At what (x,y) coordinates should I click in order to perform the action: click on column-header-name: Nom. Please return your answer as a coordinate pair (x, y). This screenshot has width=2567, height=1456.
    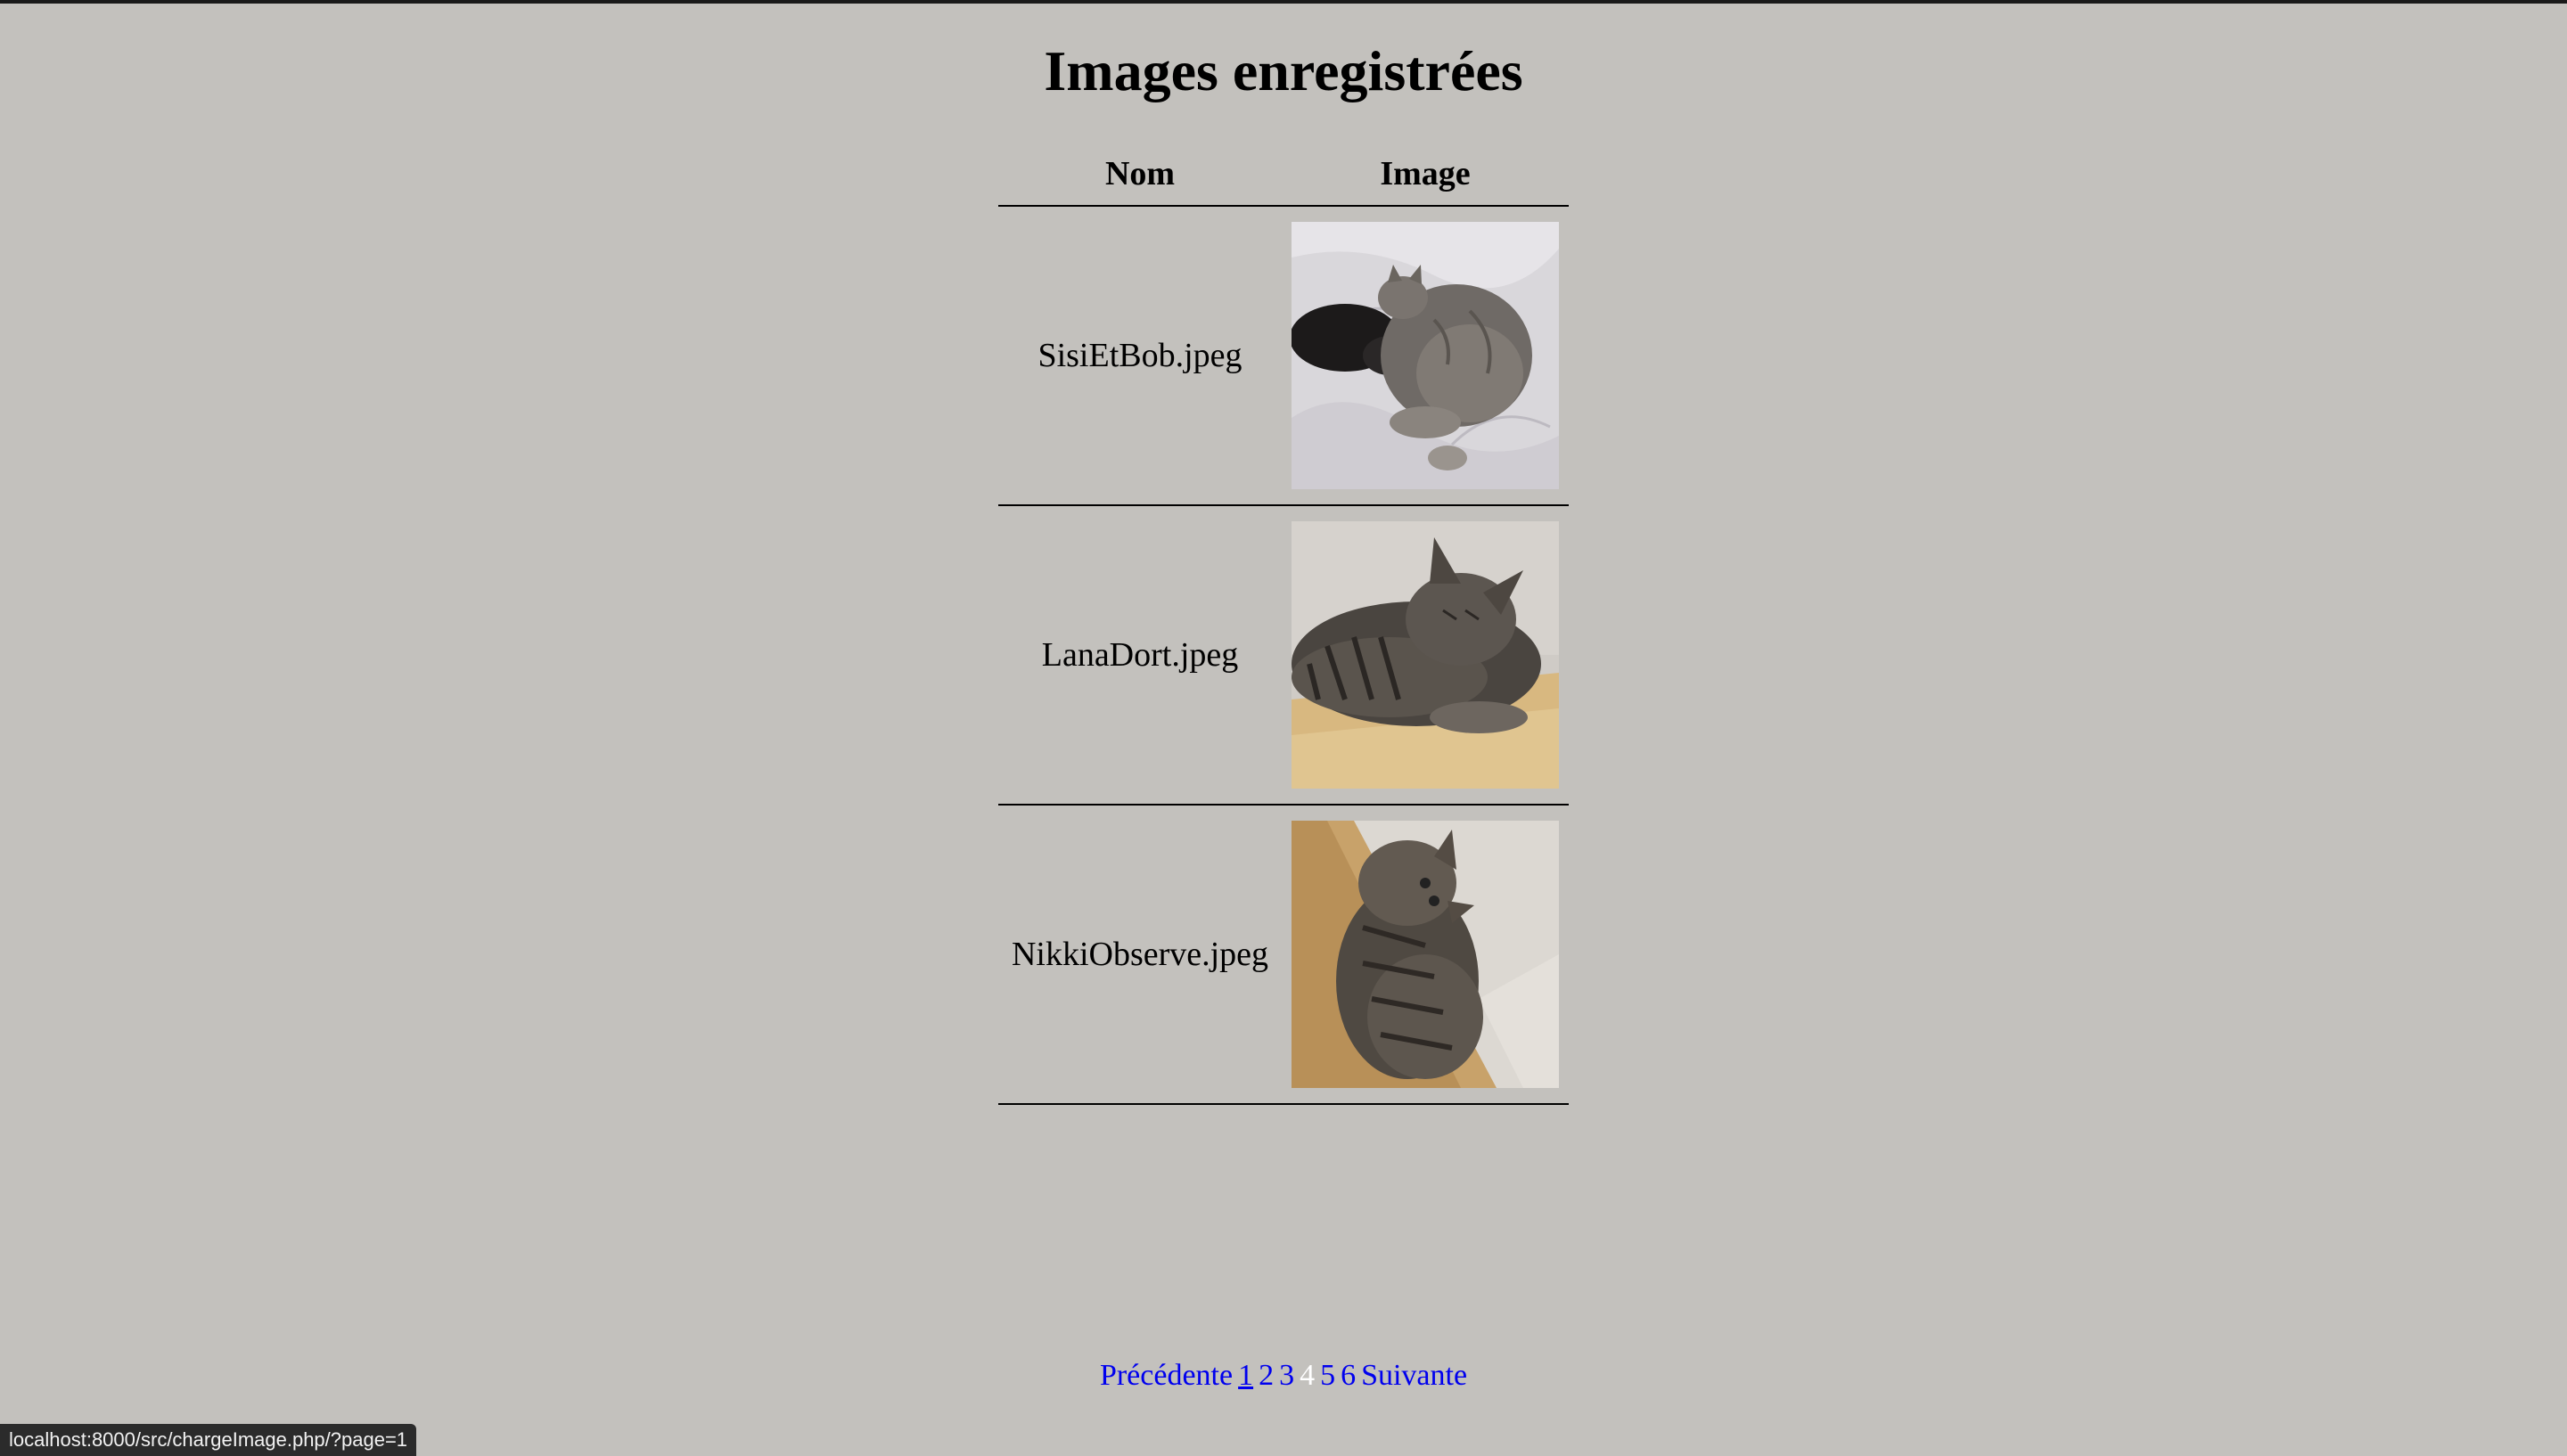
    Looking at the image, I should click on (1140, 173).